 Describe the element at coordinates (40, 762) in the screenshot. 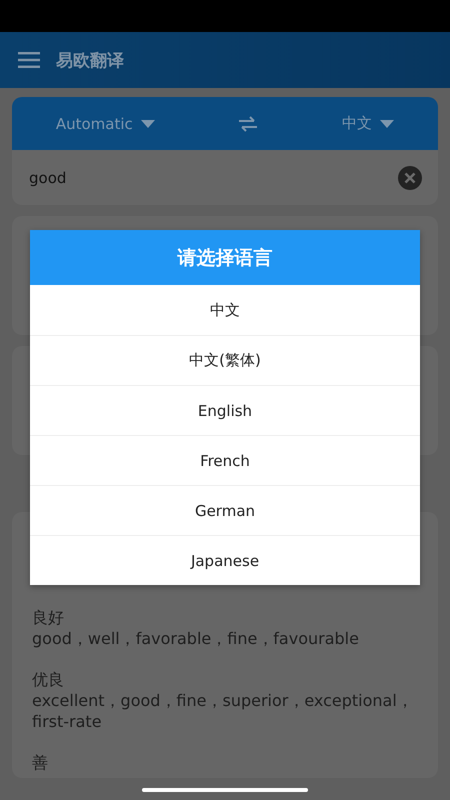

I see `entry-term: 善` at that location.